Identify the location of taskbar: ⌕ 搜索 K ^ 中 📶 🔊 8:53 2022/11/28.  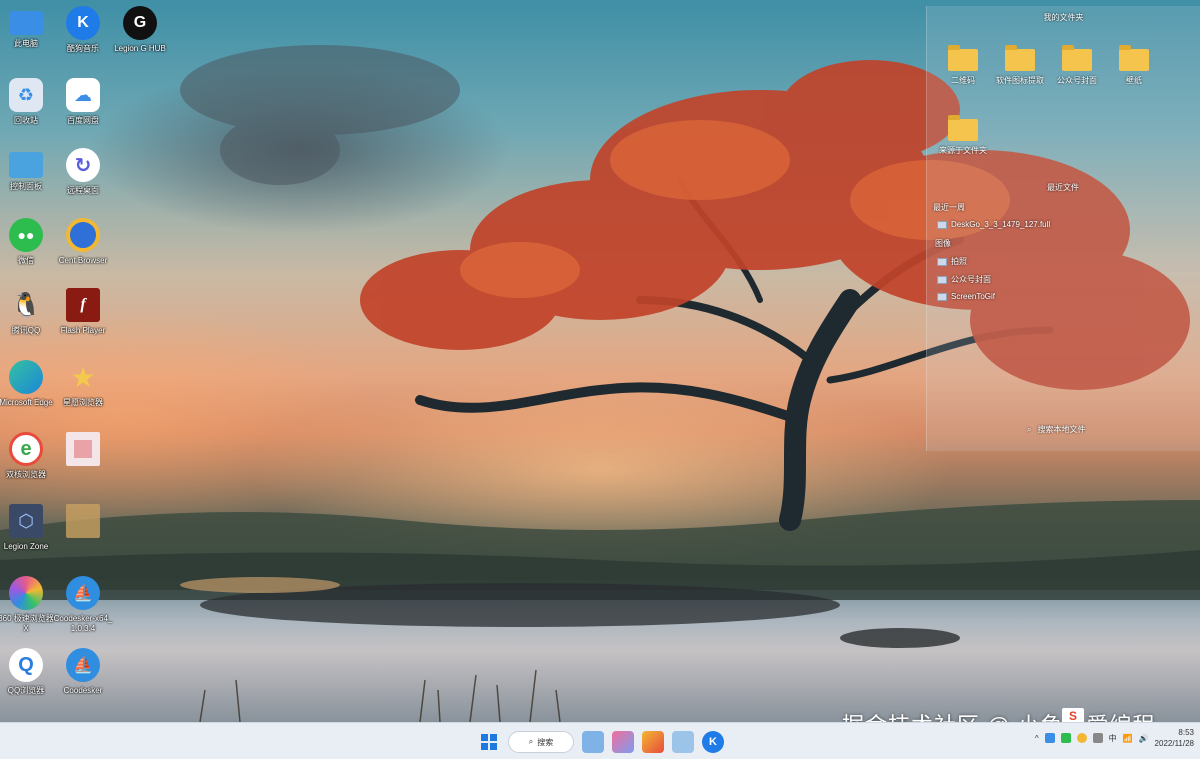
(600, 740).